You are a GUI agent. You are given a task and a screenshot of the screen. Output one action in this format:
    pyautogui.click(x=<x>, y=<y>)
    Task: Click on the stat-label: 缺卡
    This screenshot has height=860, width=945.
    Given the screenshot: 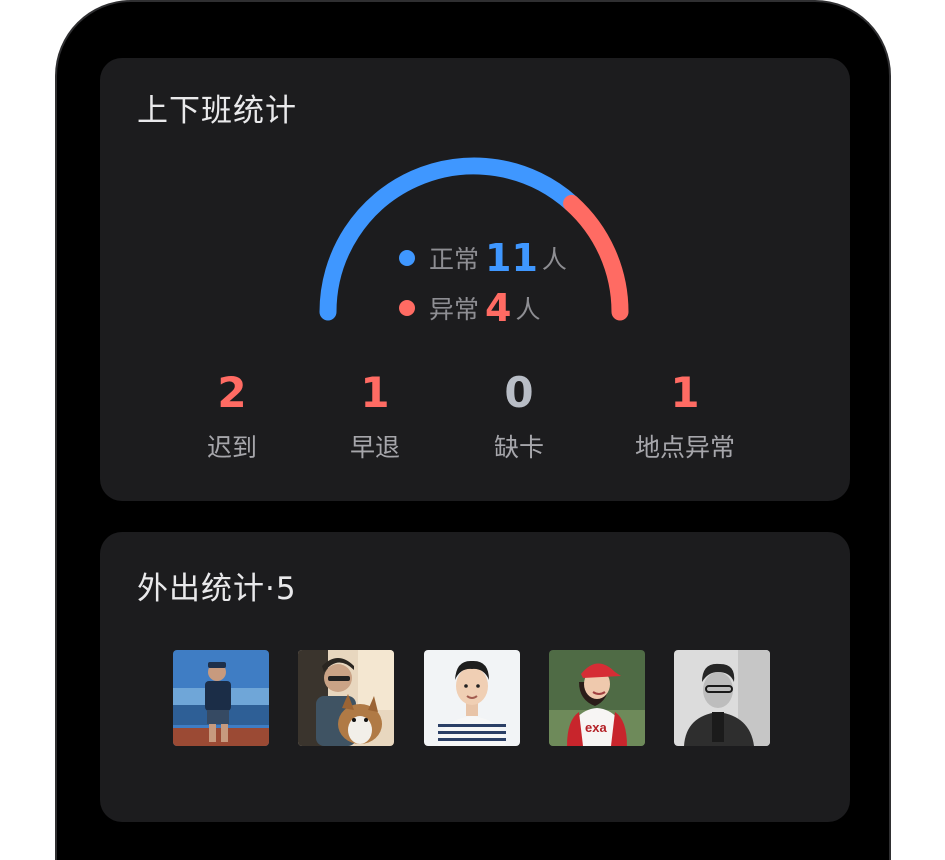 What is the action you would take?
    pyautogui.click(x=518, y=447)
    